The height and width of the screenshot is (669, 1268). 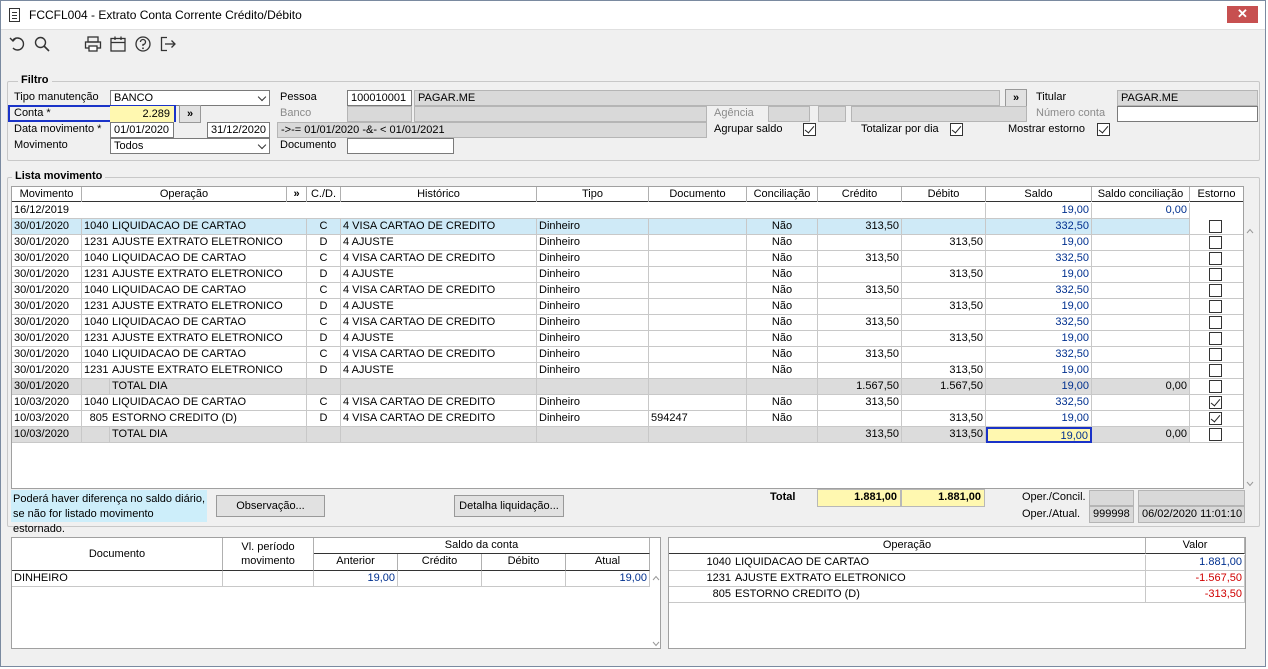 I want to click on doc-scroll-up-icon, so click(x=656, y=576).